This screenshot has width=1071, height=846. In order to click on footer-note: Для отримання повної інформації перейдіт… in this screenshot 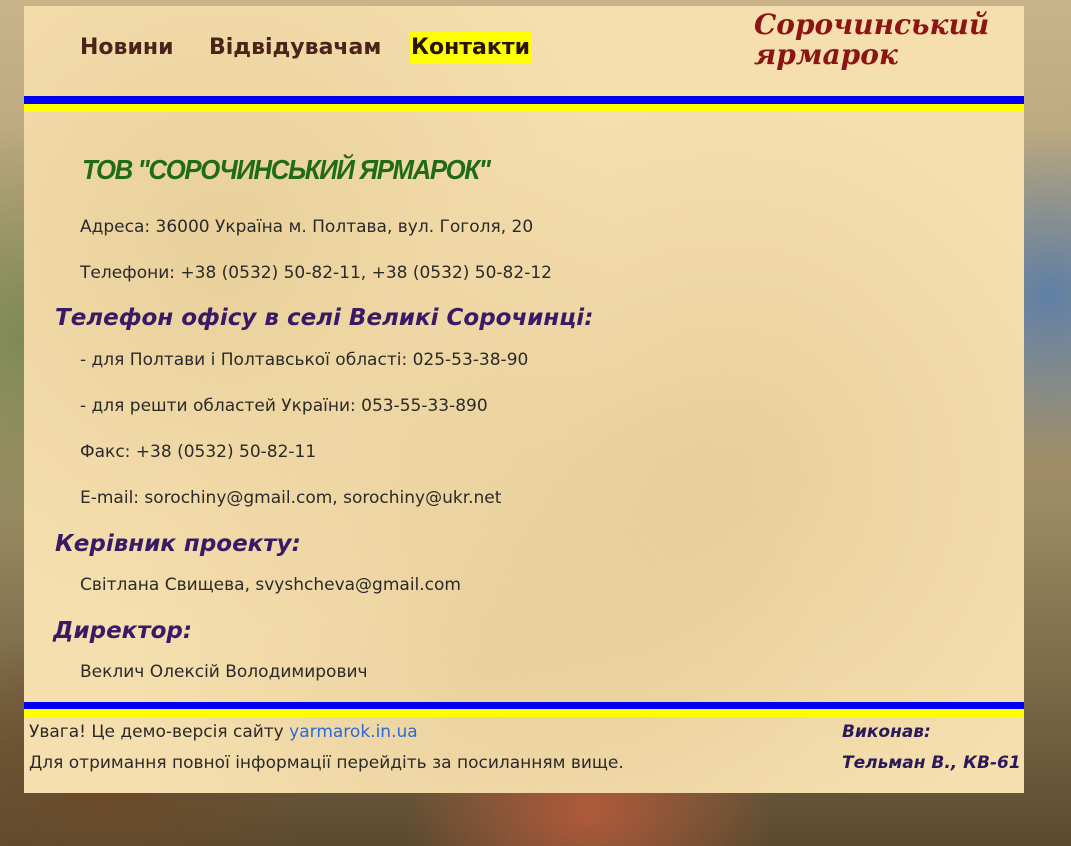, I will do `click(326, 763)`.